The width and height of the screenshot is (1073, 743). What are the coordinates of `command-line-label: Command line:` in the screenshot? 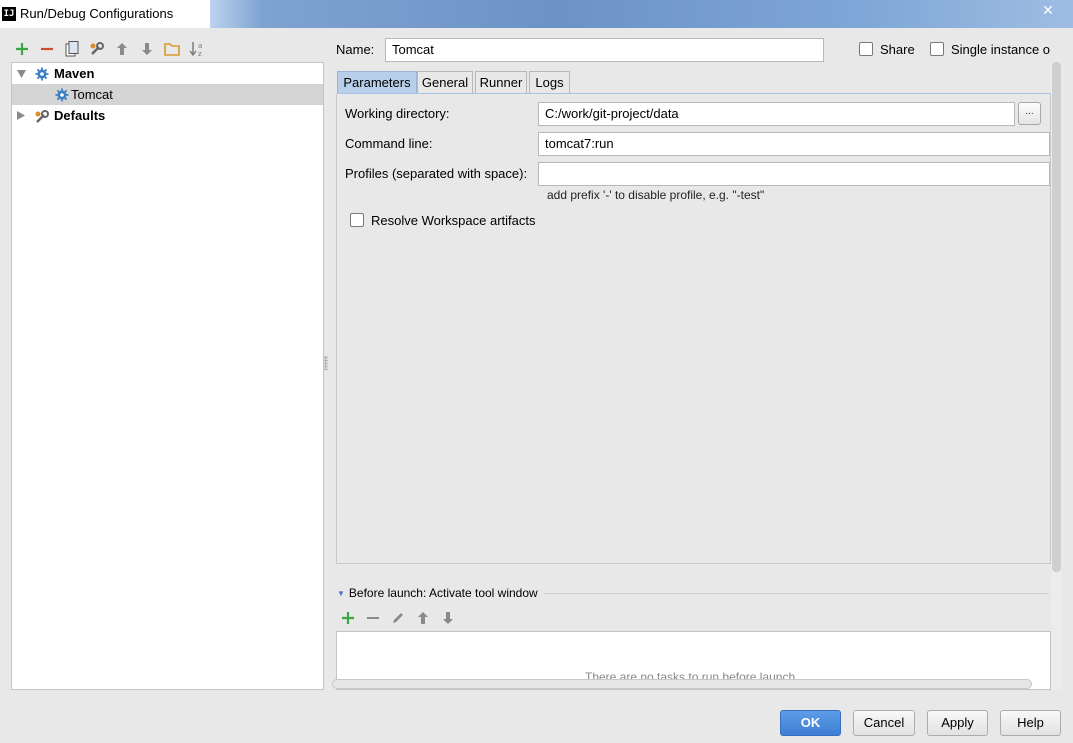 It's located at (389, 143).